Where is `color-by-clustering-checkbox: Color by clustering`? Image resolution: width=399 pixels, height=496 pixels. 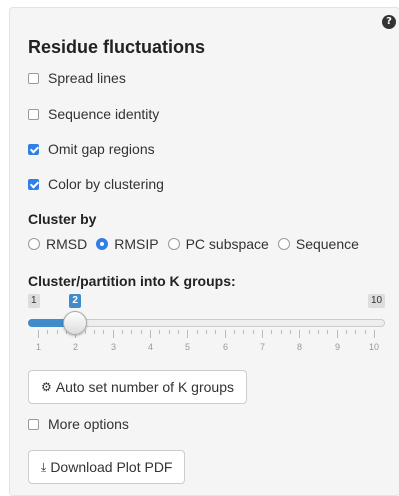
color-by-clustering-checkbox: Color by clustering is located at coordinates (96, 184).